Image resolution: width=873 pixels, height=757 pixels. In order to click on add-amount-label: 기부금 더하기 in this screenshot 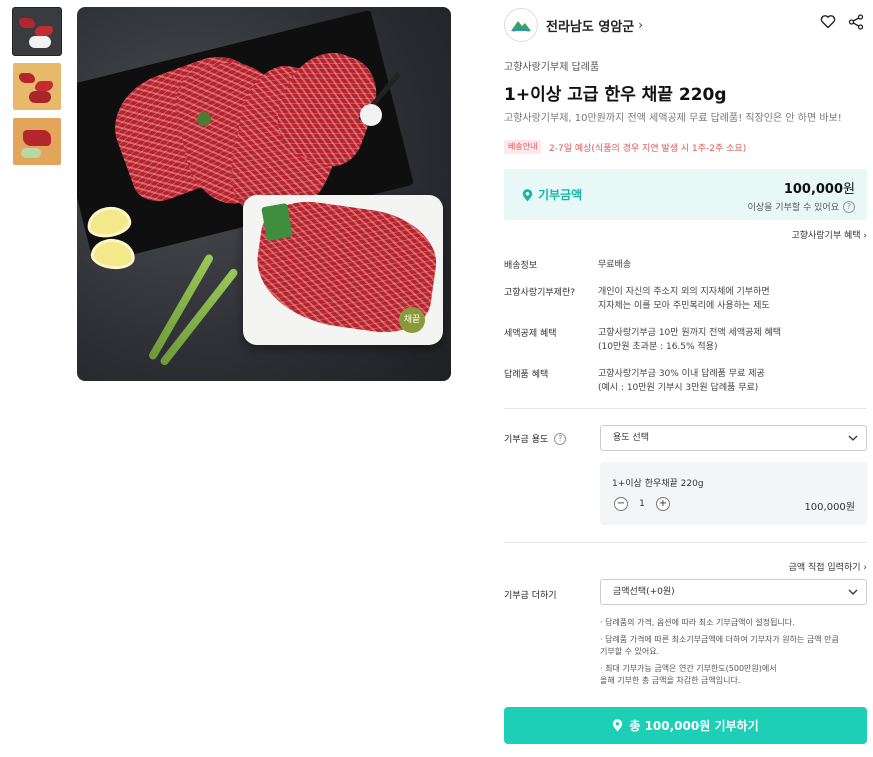, I will do `click(530, 594)`.